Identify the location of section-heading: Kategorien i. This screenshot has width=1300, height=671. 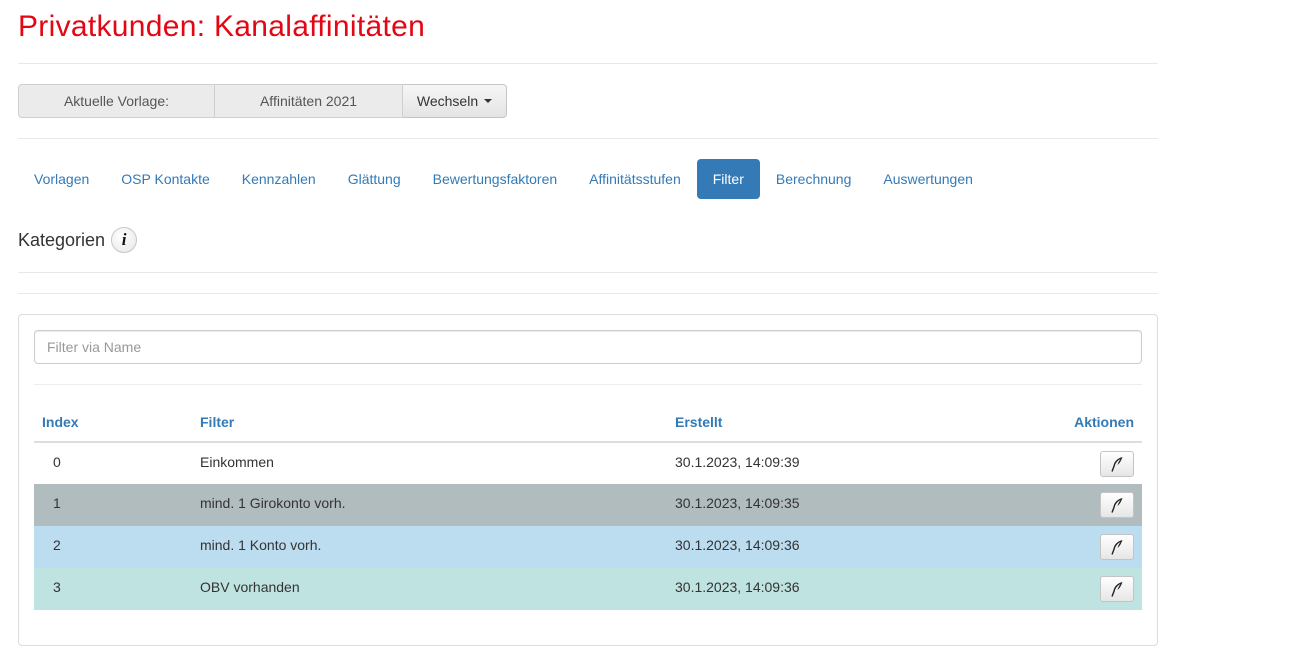
(78, 240).